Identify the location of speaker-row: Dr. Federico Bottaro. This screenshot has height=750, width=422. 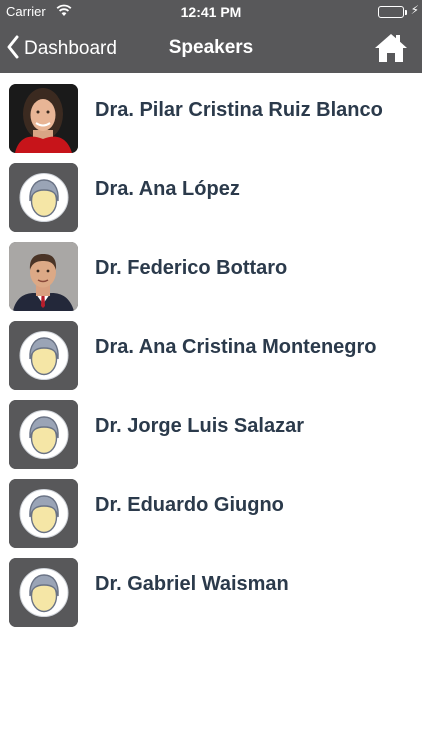
(211, 271).